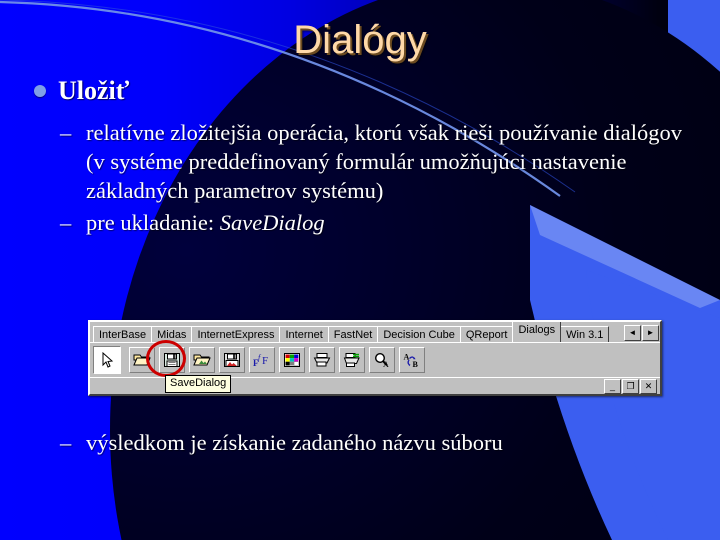 This screenshot has height=540, width=720. I want to click on sub-bullet-item-2: – pre ukladanie: SaveDialog, so click(373, 222).